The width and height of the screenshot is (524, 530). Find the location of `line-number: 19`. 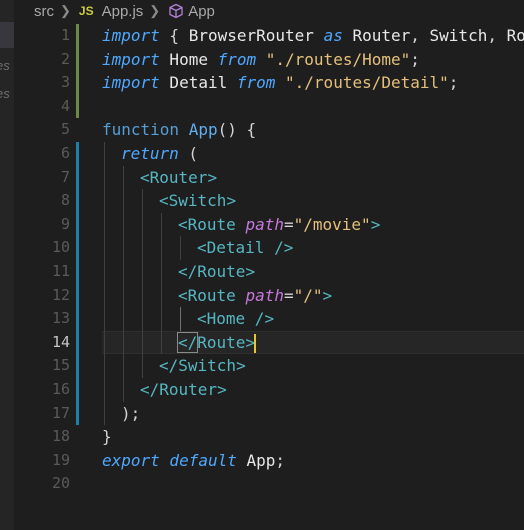

line-number: 19 is located at coordinates (42, 461).